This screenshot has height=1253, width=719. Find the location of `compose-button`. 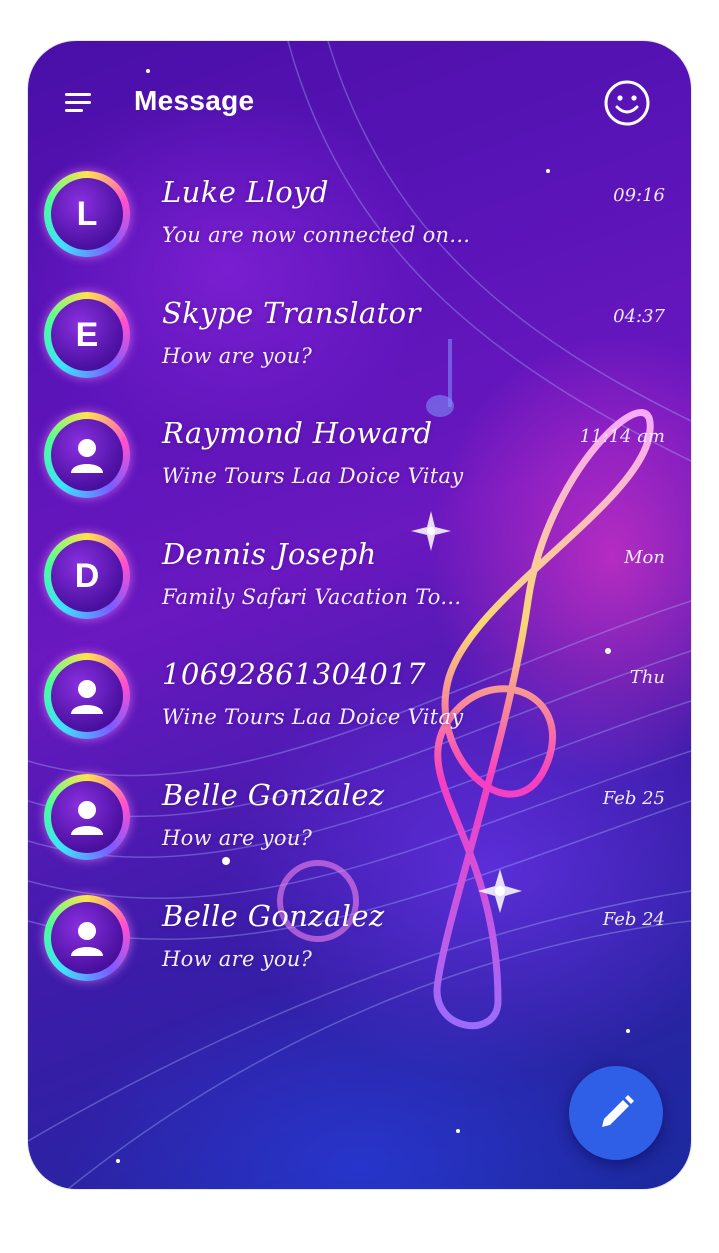

compose-button is located at coordinates (616, 1113).